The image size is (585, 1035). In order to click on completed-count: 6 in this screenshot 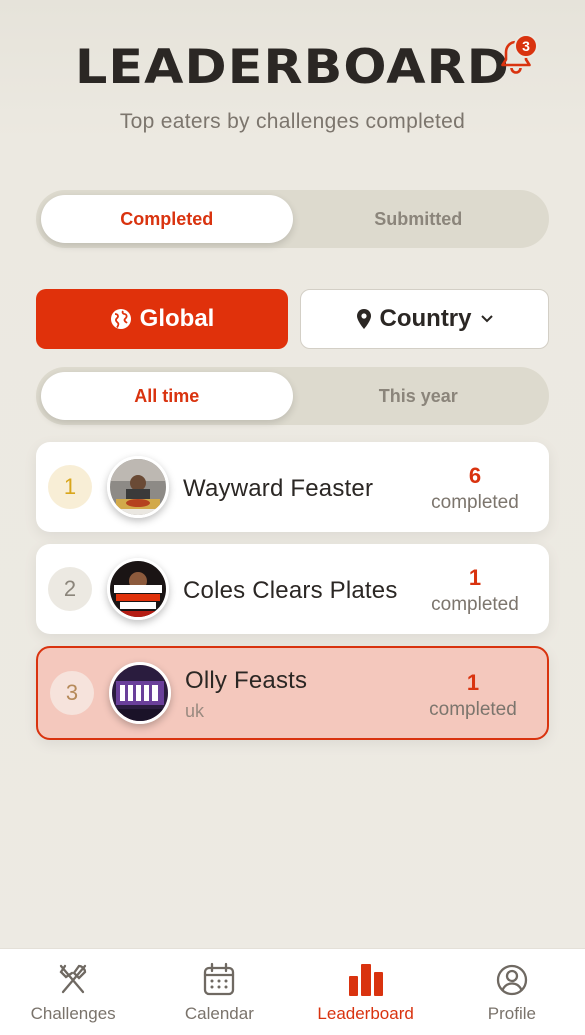, I will do `click(475, 475)`.